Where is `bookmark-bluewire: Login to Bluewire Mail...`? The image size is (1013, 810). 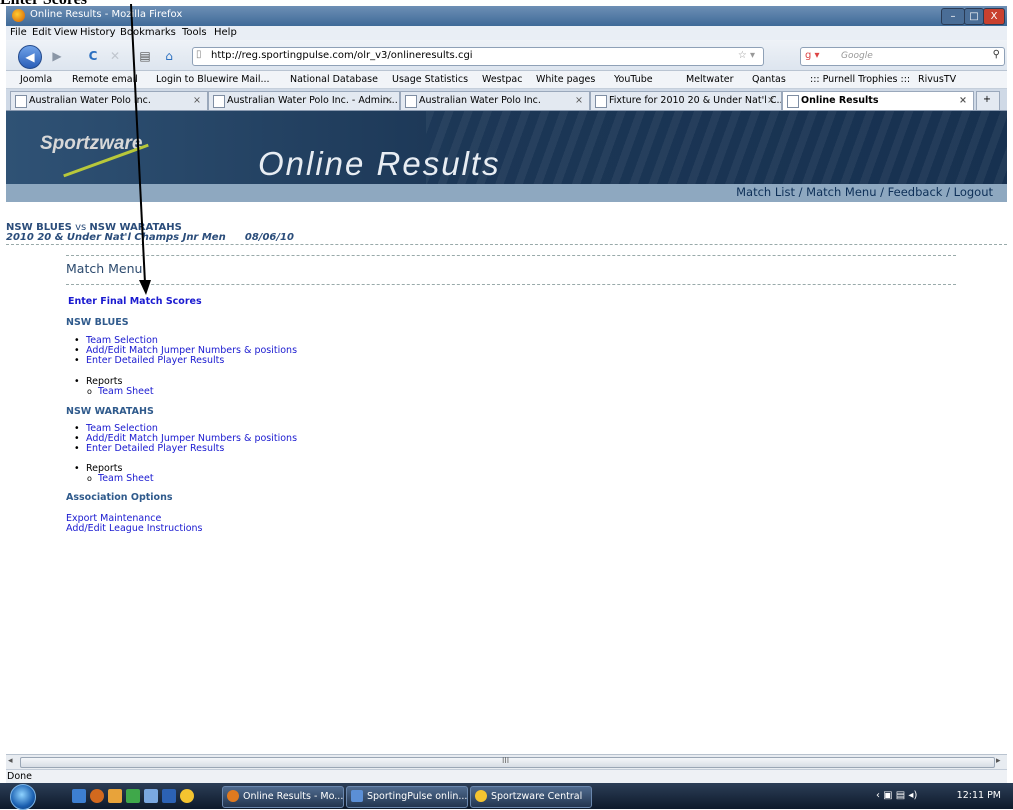 bookmark-bluewire: Login to Bluewire Mail... is located at coordinates (213, 79).